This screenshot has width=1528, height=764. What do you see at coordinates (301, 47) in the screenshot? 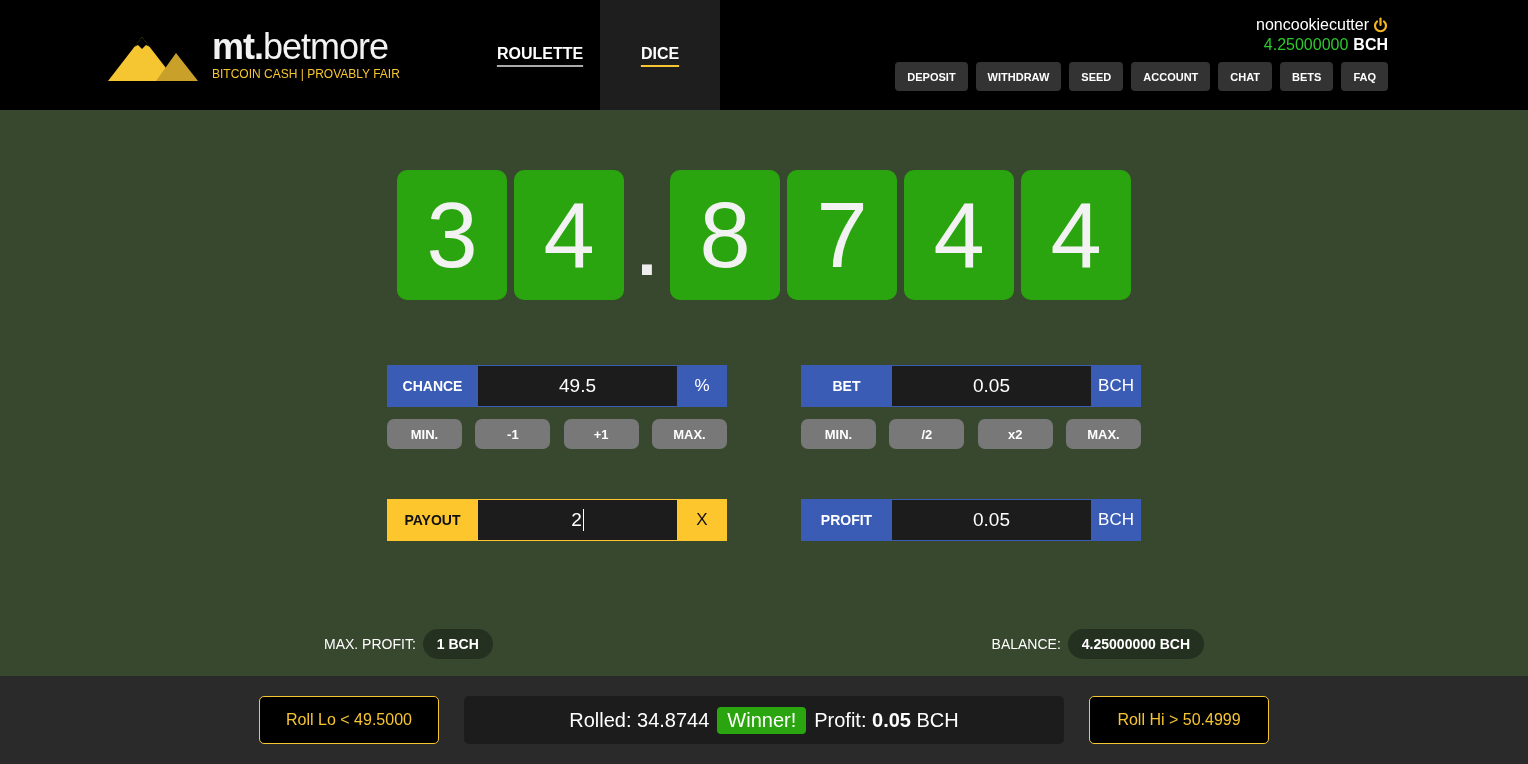
I see `site-name: mt.betmore` at bounding box center [301, 47].